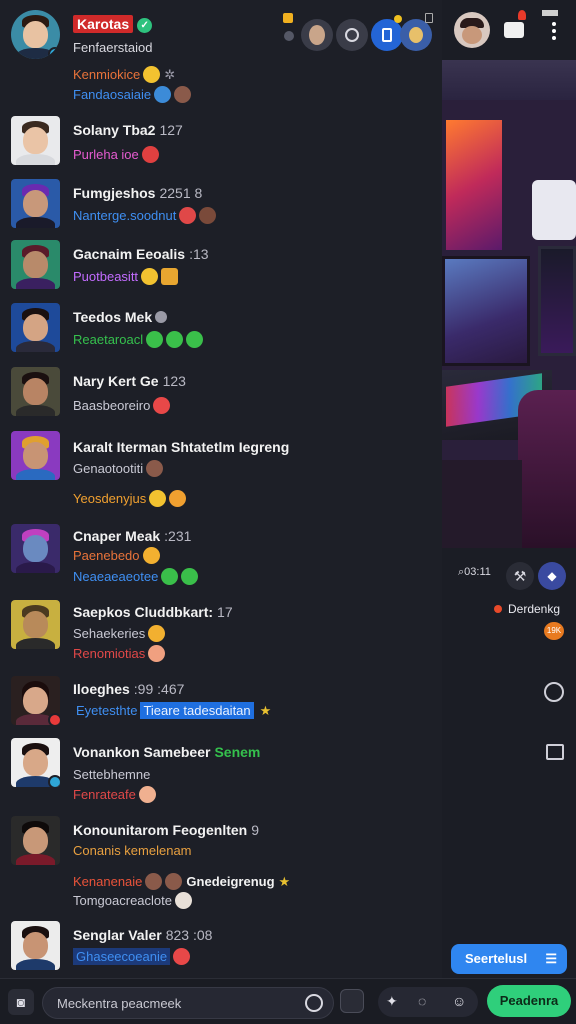 This screenshot has width=576, height=1024. What do you see at coordinates (221, 395) in the screenshot?
I see `chat-message: Nary Kert Ge 123 Baasbeoreiro` at bounding box center [221, 395].